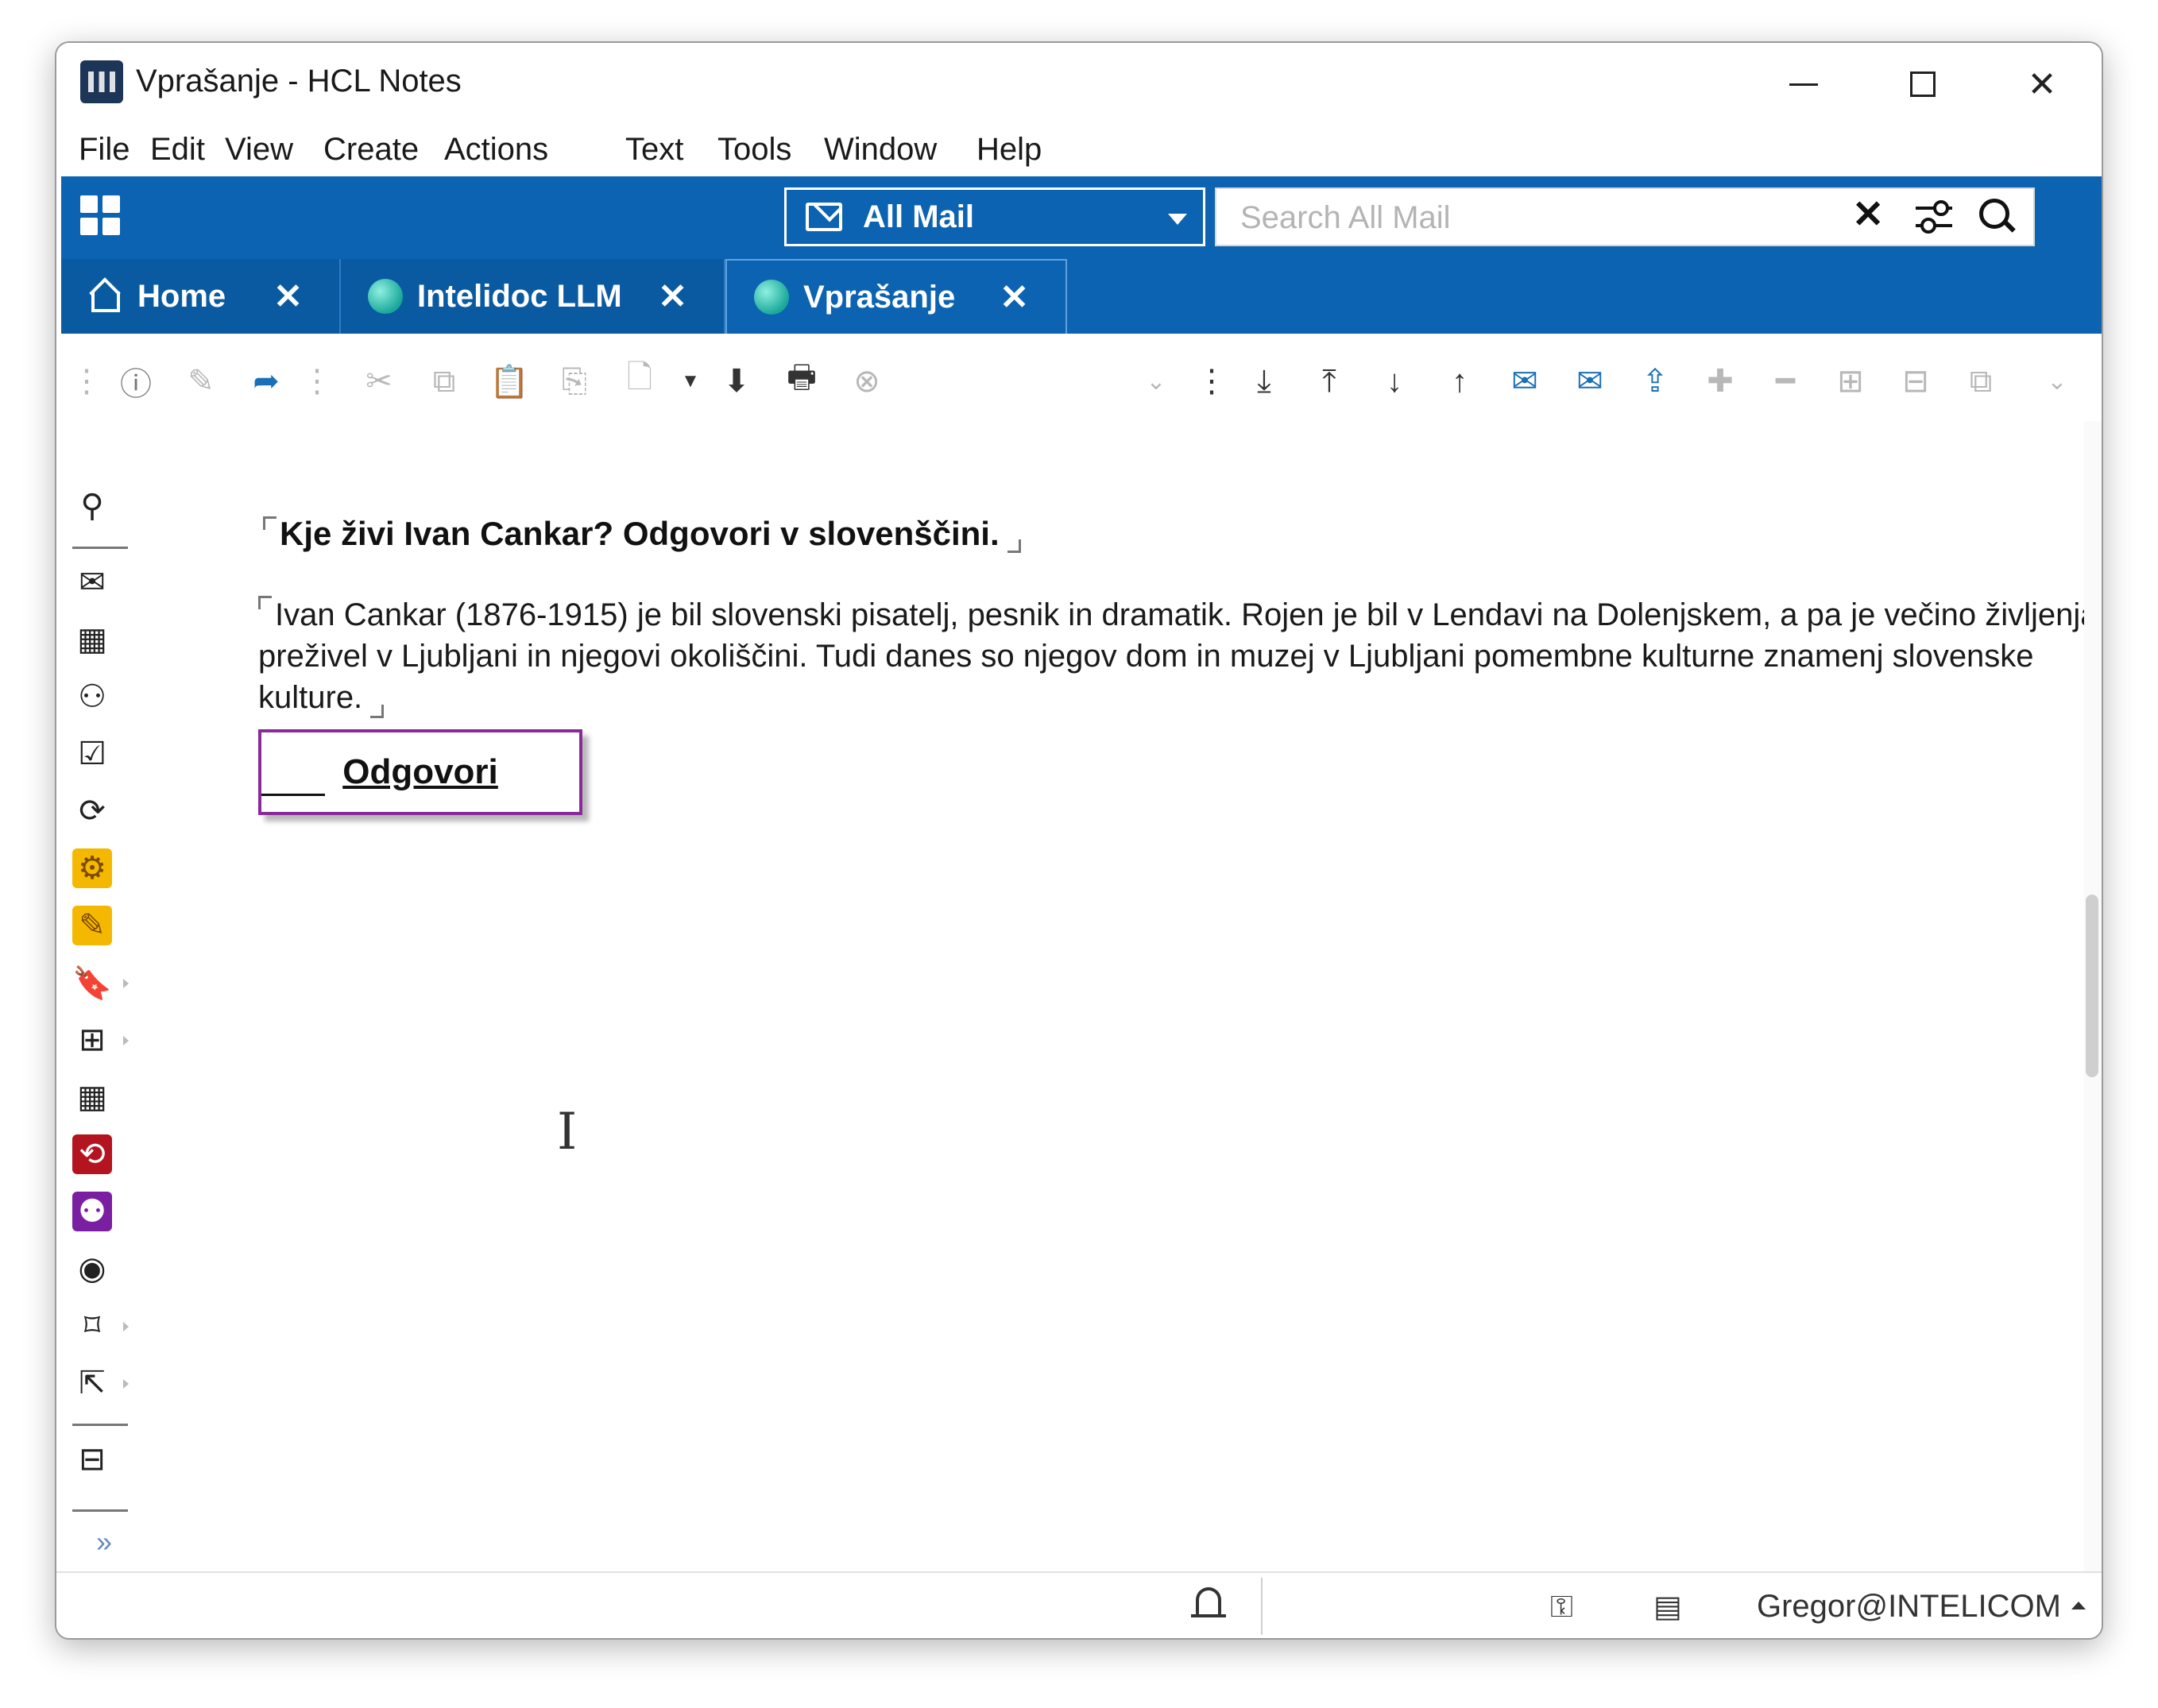  Describe the element at coordinates (1177, 219) in the screenshot. I see `caret-down-icon` at that location.